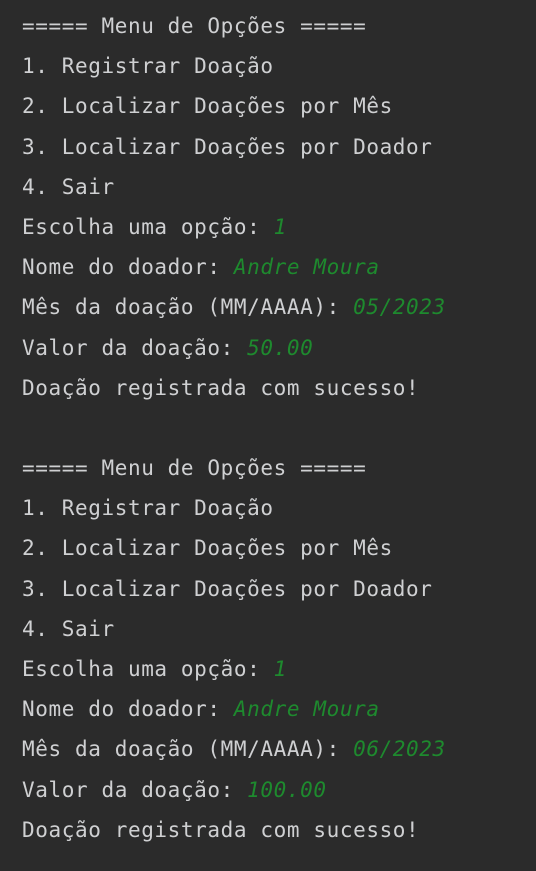 This screenshot has height=871, width=536. I want to click on user-input: 50.00, so click(280, 347).